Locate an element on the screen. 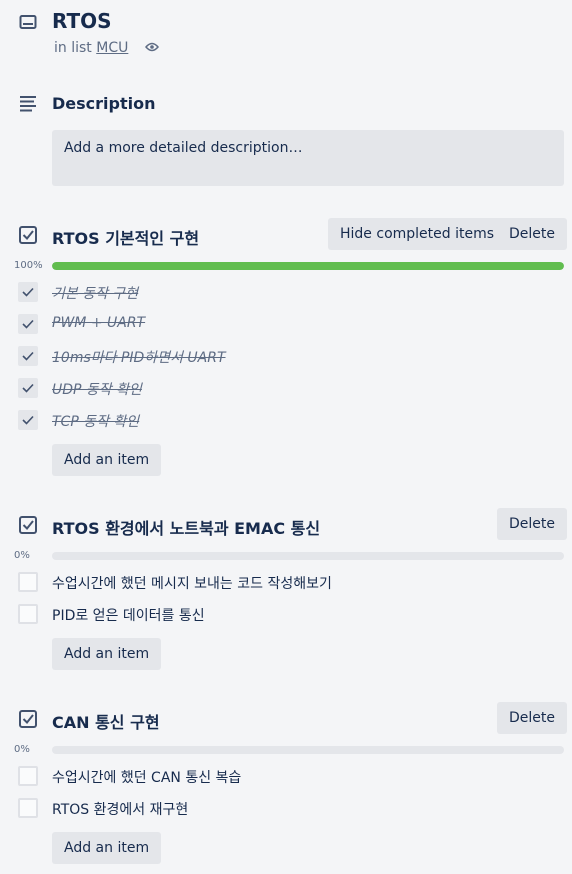  list-link: MCU is located at coordinates (112, 48).